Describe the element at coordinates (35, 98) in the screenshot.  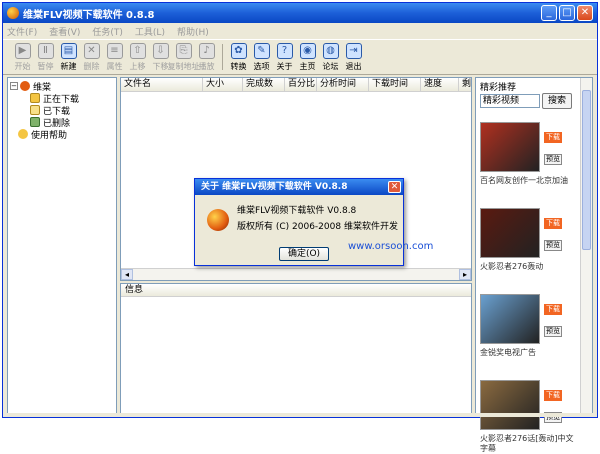
I see `downloading-folder-icon` at that location.